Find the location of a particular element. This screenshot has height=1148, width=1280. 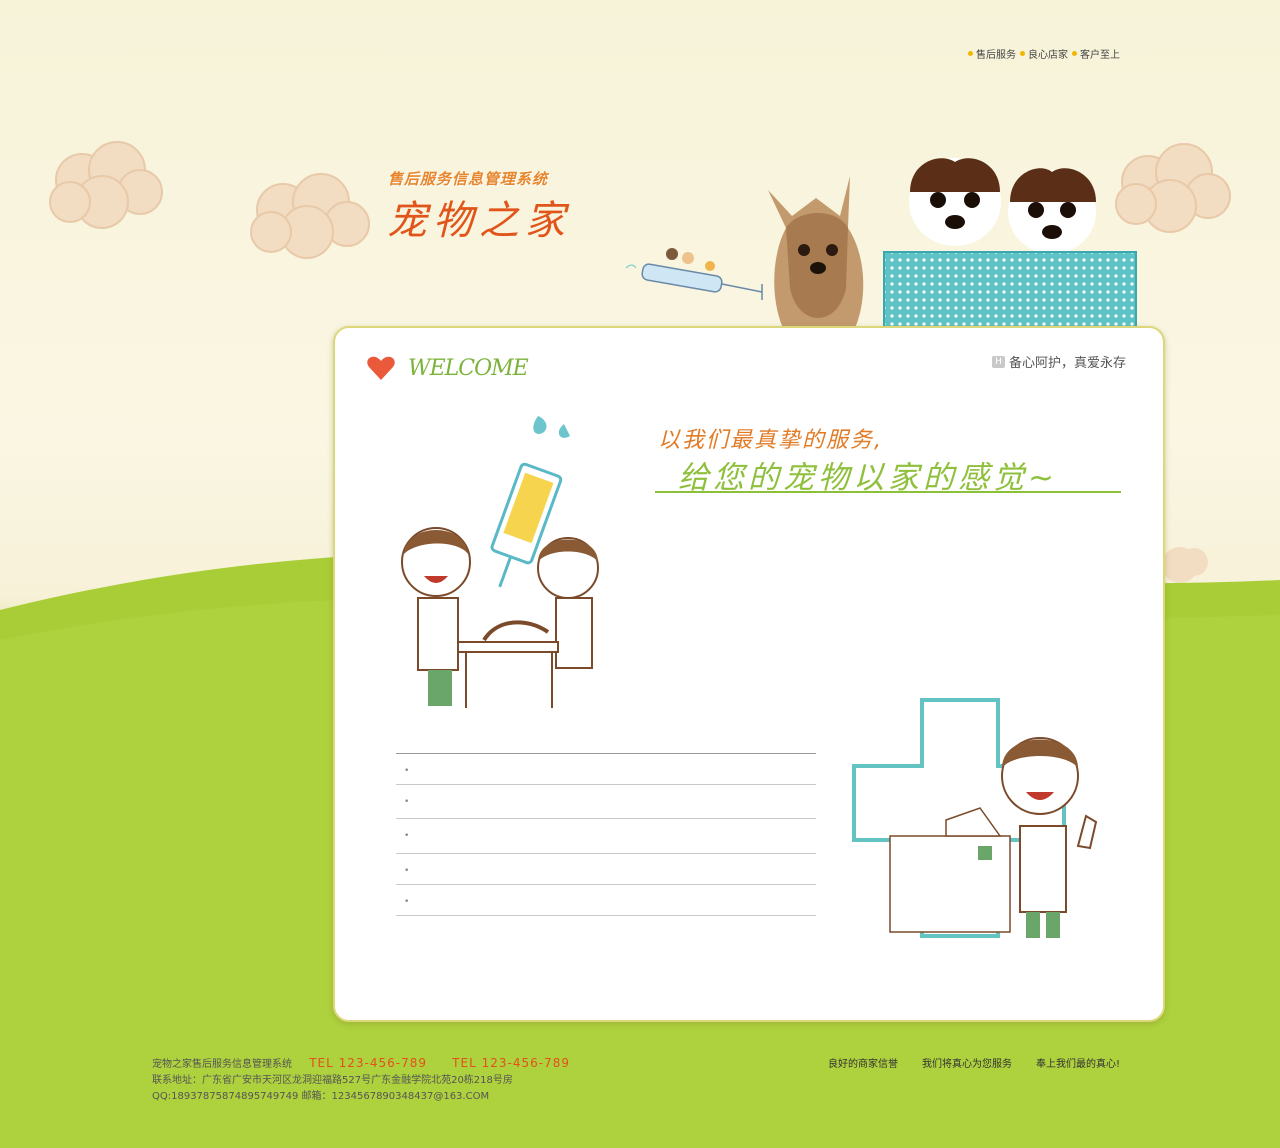

nav-item-customer-first: 客户至上 is located at coordinates (1096, 53).